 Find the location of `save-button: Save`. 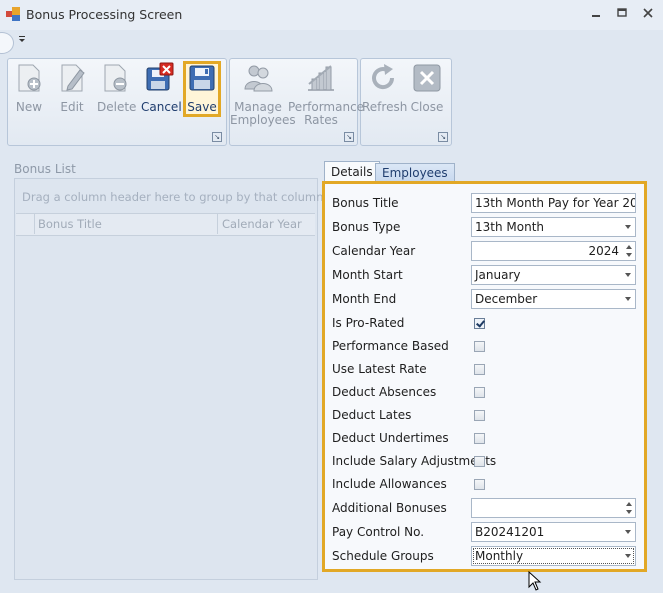

save-button: Save is located at coordinates (202, 88).